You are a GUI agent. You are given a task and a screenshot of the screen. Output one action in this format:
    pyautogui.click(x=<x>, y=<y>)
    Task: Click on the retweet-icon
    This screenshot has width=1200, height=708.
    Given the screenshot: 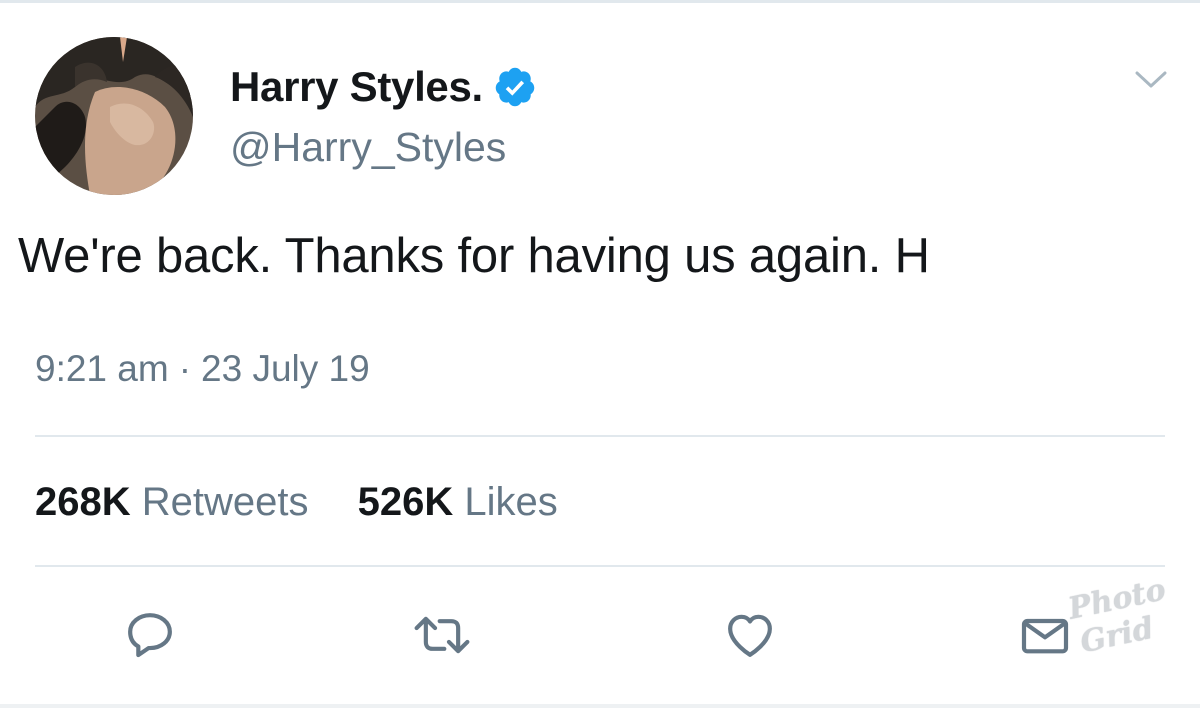 What is the action you would take?
    pyautogui.click(x=442, y=635)
    